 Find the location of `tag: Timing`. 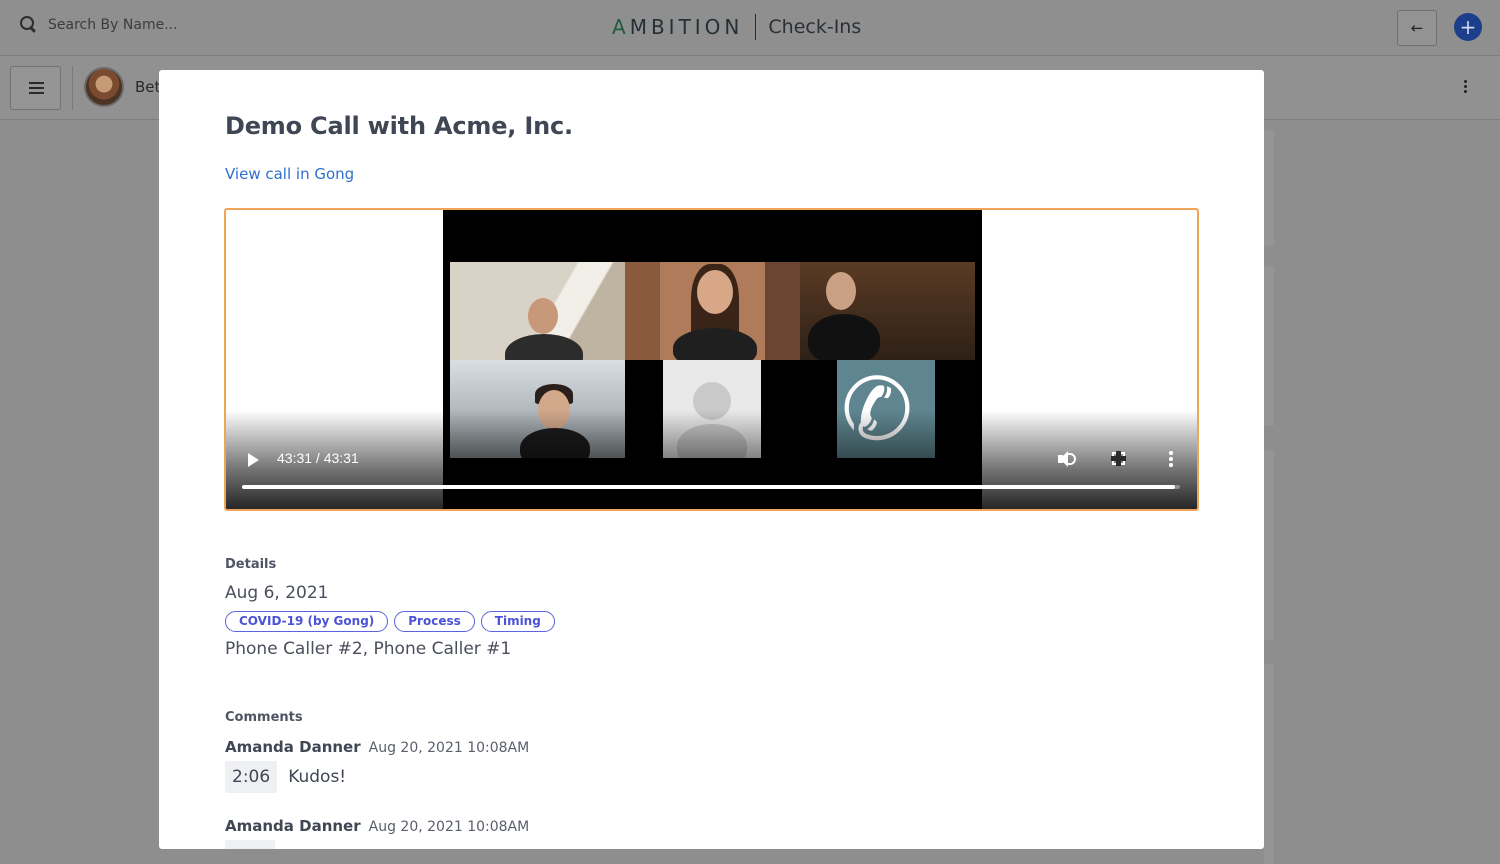

tag: Timing is located at coordinates (517, 621).